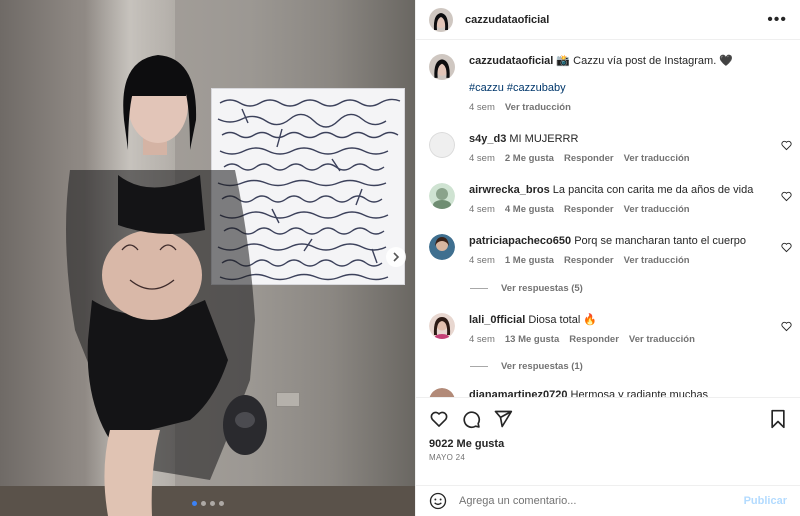 The image size is (800, 516). What do you see at coordinates (601, 501) in the screenshot?
I see `comment-input` at bounding box center [601, 501].